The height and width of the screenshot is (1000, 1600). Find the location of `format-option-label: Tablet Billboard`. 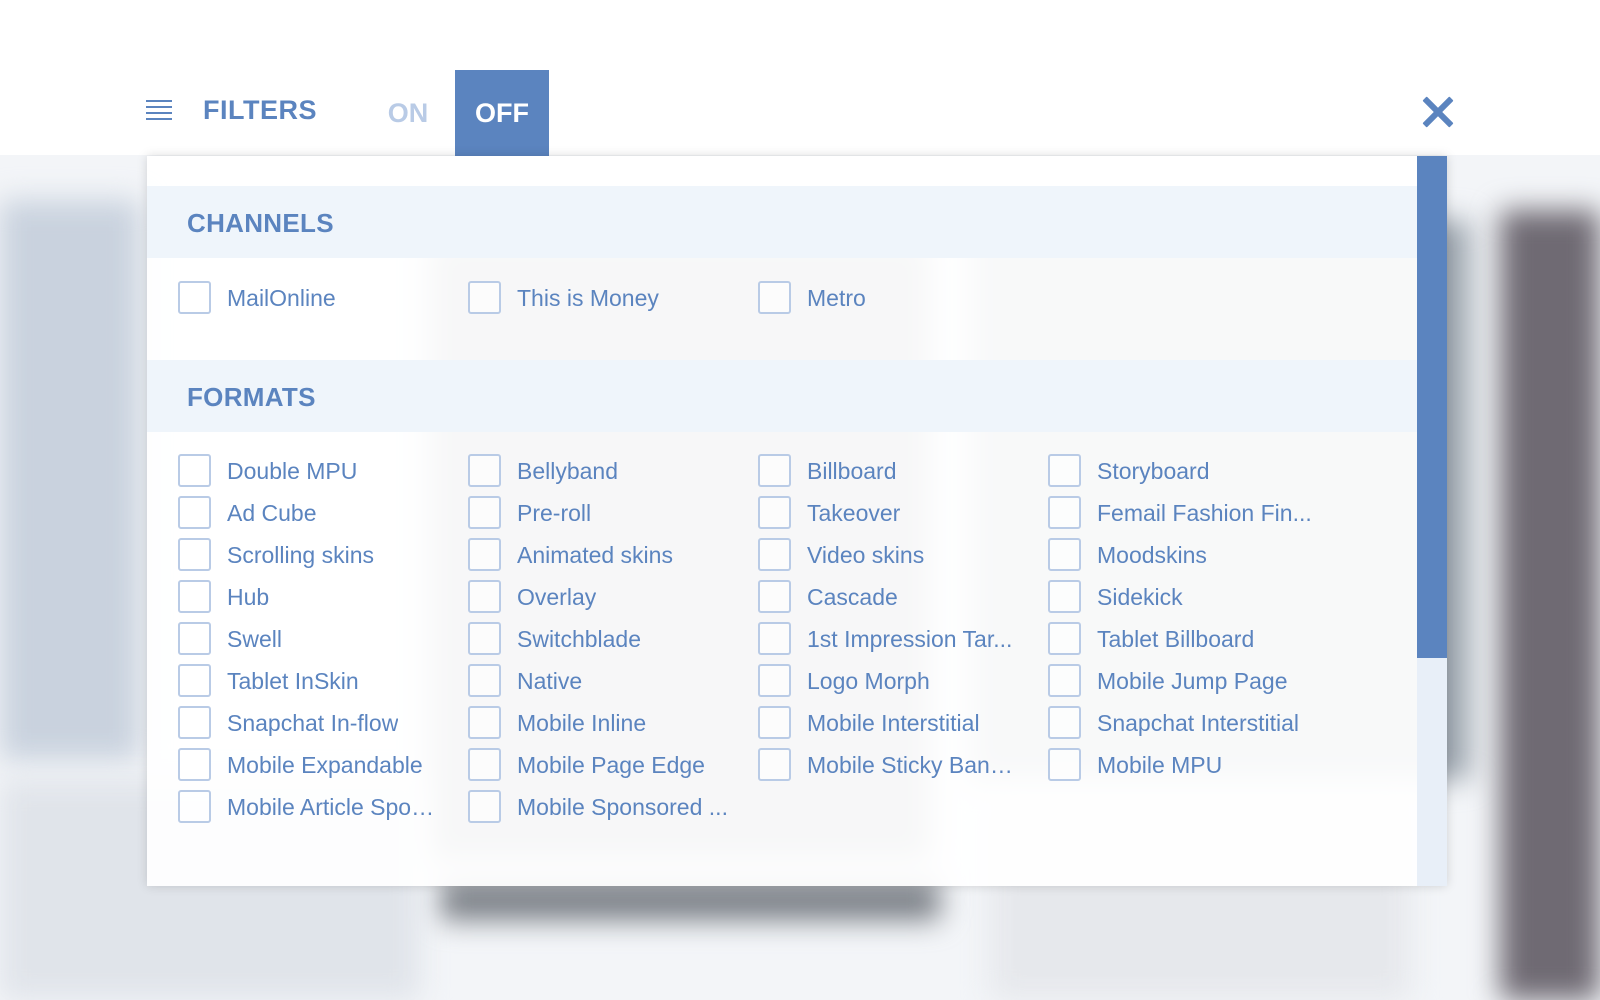

format-option-label: Tablet Billboard is located at coordinates (1176, 639).